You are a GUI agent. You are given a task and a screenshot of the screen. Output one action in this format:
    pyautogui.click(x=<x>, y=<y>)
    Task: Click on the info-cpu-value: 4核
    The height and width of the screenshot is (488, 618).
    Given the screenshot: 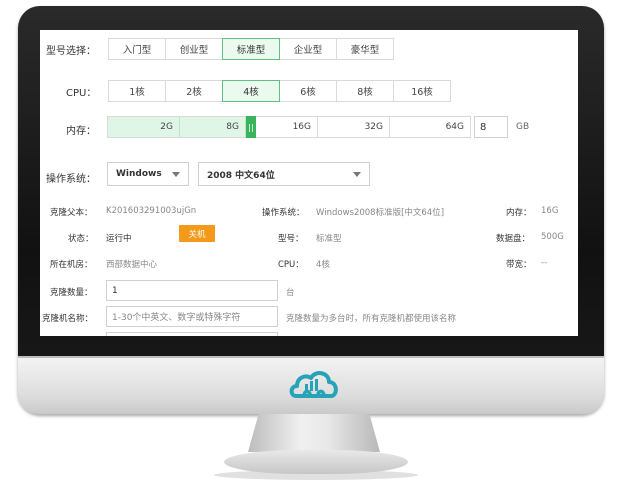 What is the action you would take?
    pyautogui.click(x=323, y=265)
    